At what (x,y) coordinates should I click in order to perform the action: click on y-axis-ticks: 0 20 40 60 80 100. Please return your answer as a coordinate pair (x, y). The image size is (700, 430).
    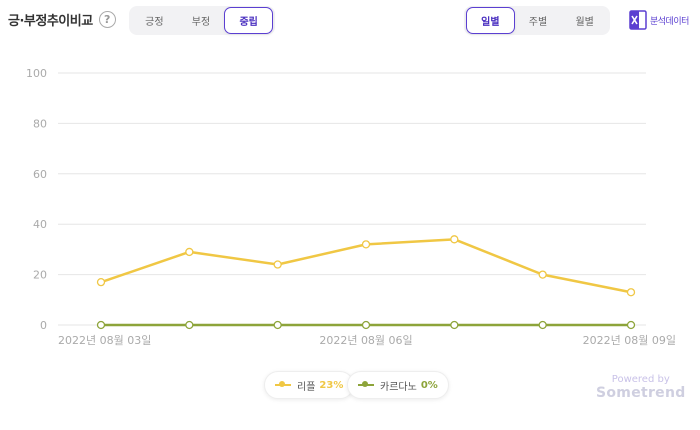
    Looking at the image, I should click on (36, 199).